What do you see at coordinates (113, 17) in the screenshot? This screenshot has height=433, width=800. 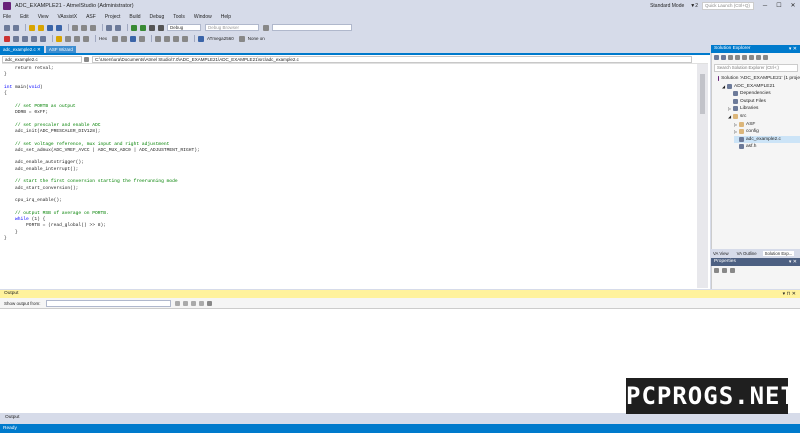 I see `menu-item-project: Project` at bounding box center [113, 17].